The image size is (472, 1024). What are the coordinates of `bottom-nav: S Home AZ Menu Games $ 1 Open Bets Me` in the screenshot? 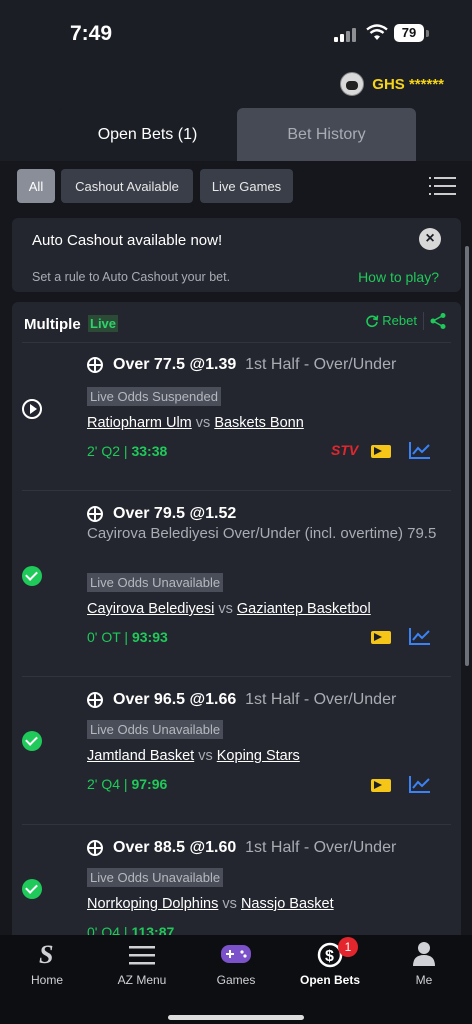 It's located at (236, 979).